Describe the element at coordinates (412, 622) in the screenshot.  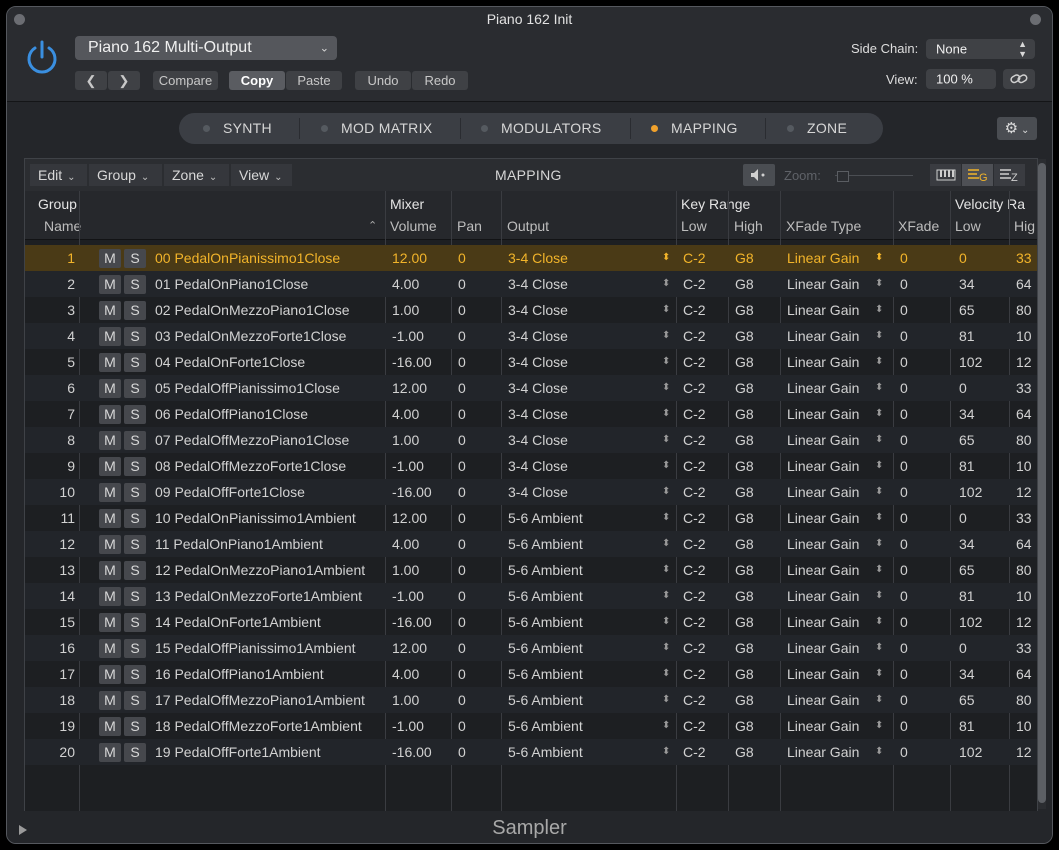
I see `volume-value: -16.00` at that location.